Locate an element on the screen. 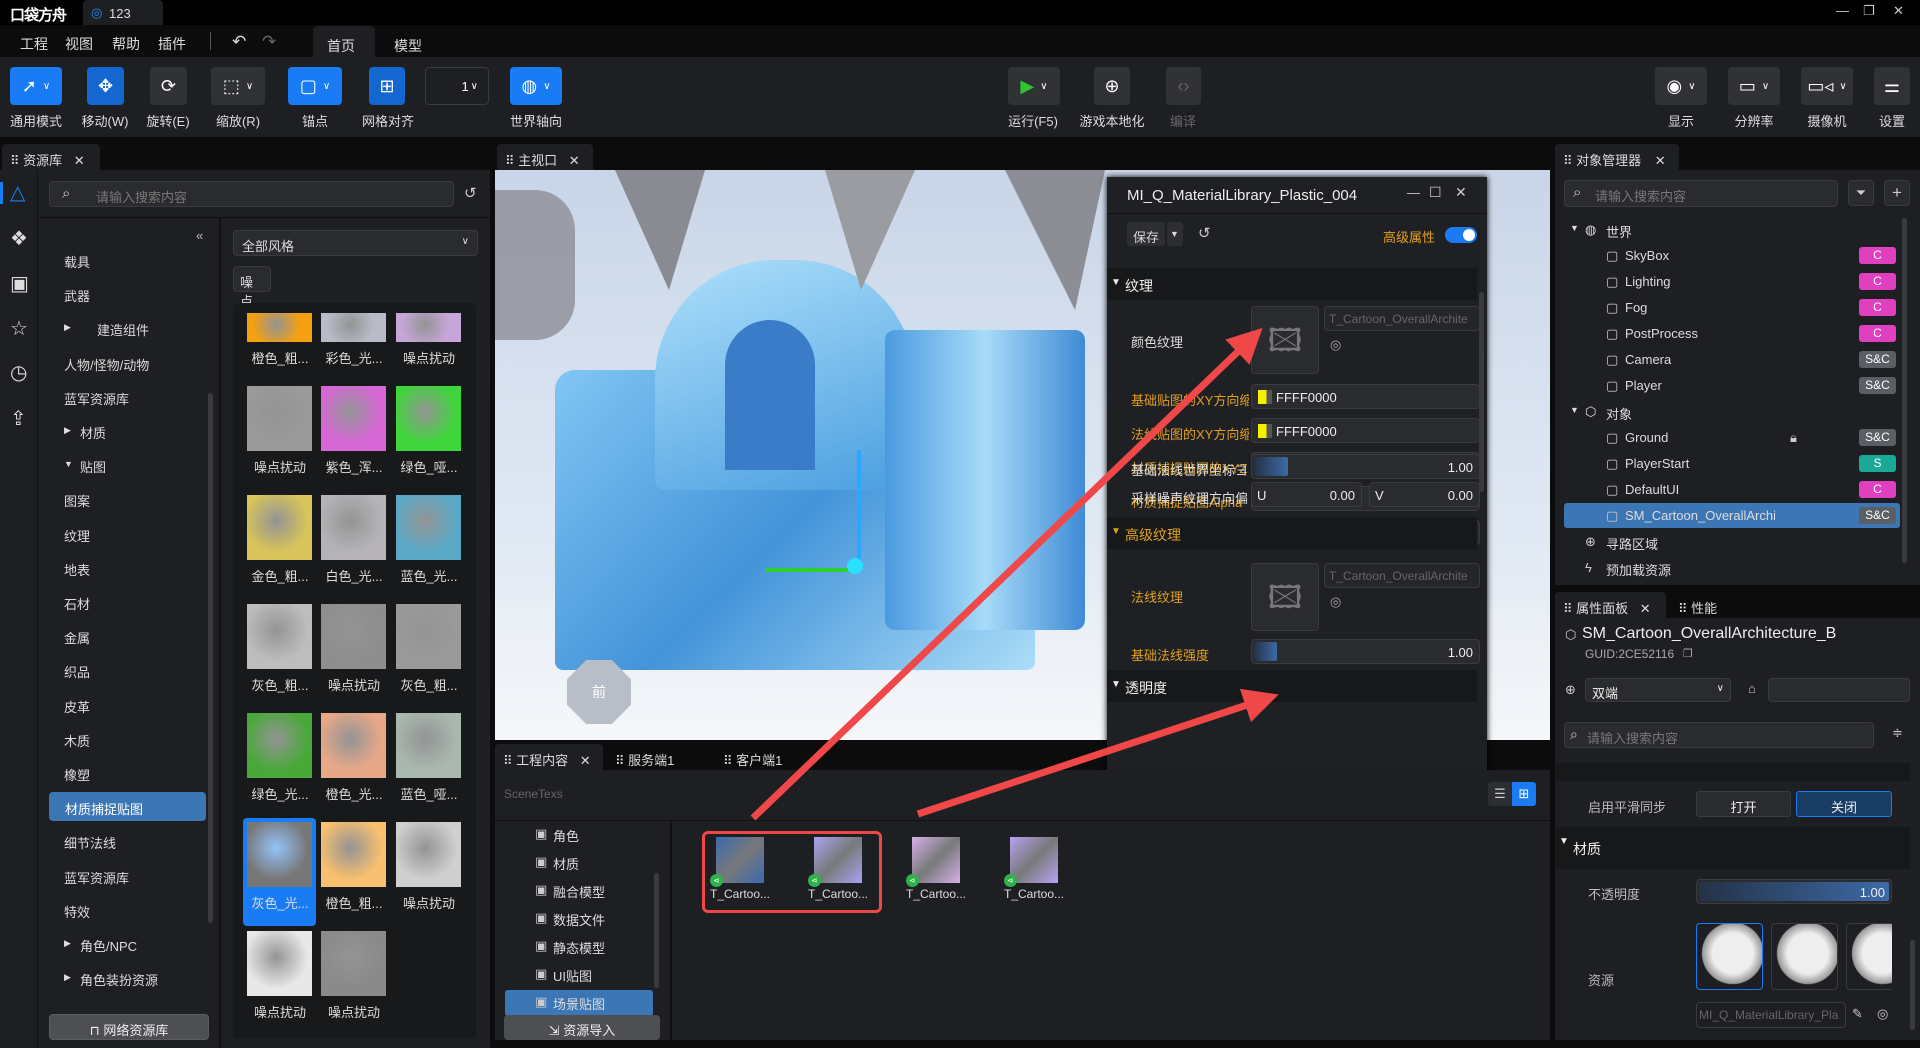 This screenshot has height=1048, width=1920. tab-project-content: ⠿ 工程内容 ✕ is located at coordinates (549, 757).